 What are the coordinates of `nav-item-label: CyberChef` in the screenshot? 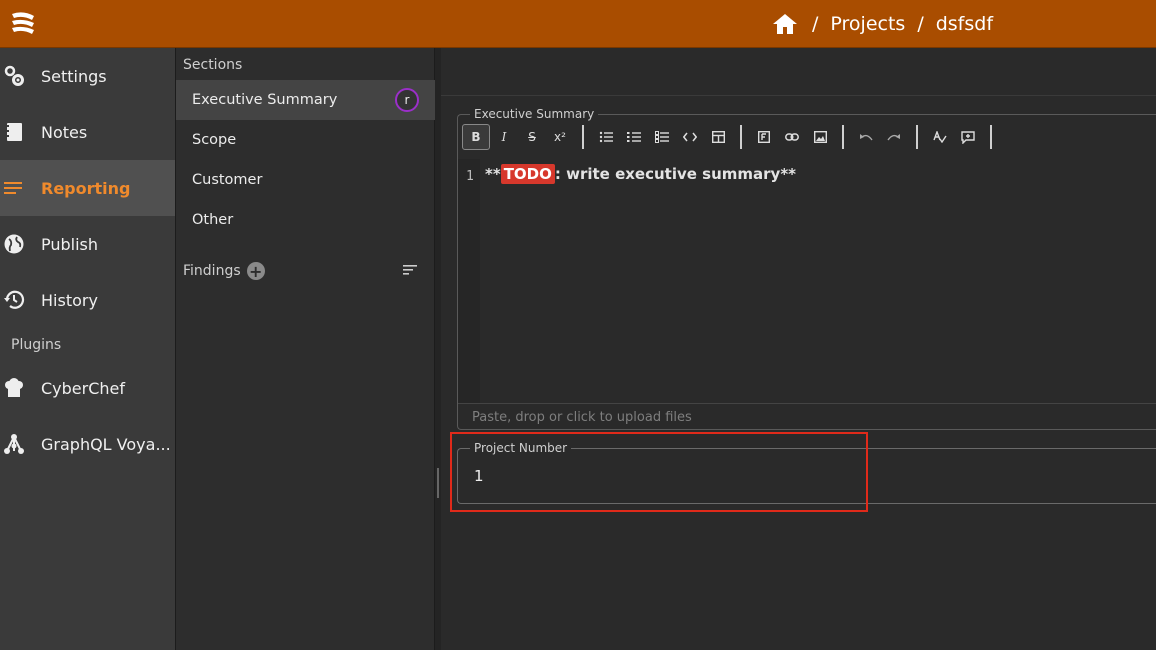 It's located at (83, 388).